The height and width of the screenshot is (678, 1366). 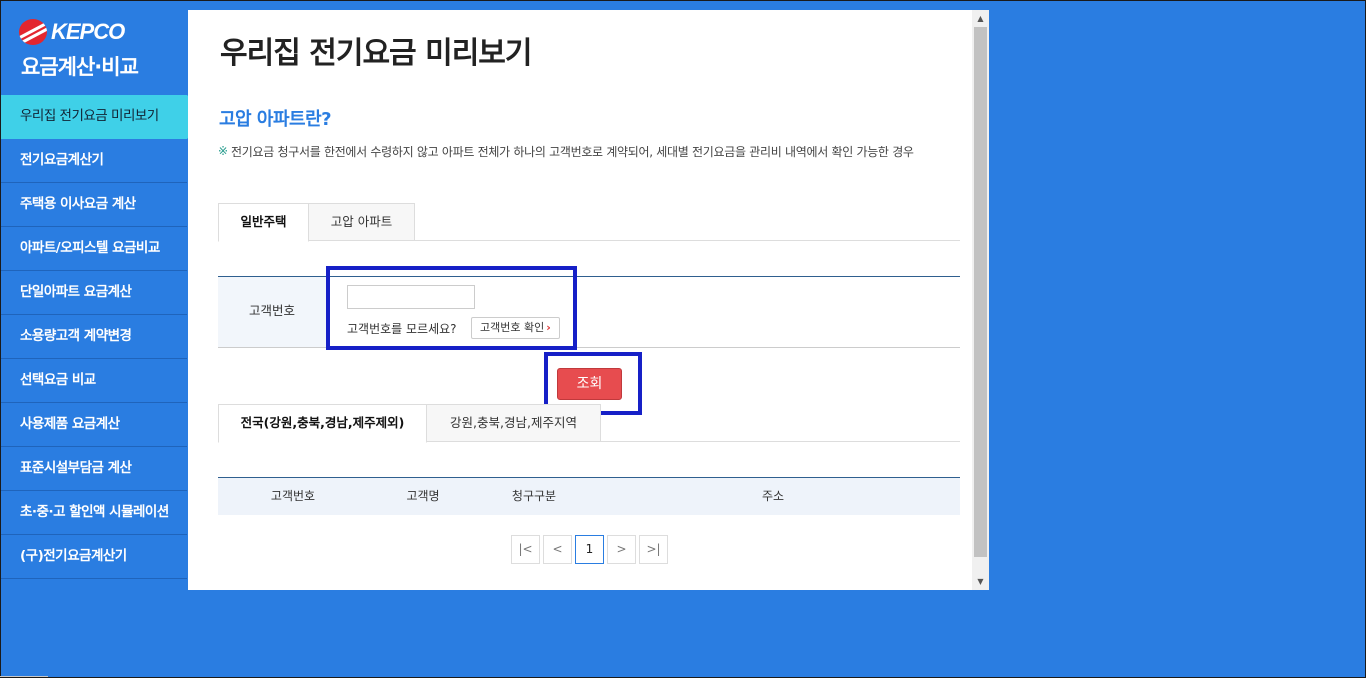 What do you see at coordinates (94, 469) in the screenshot?
I see `sidebar-item-facility-charge: 표준시설부담금 계산` at bounding box center [94, 469].